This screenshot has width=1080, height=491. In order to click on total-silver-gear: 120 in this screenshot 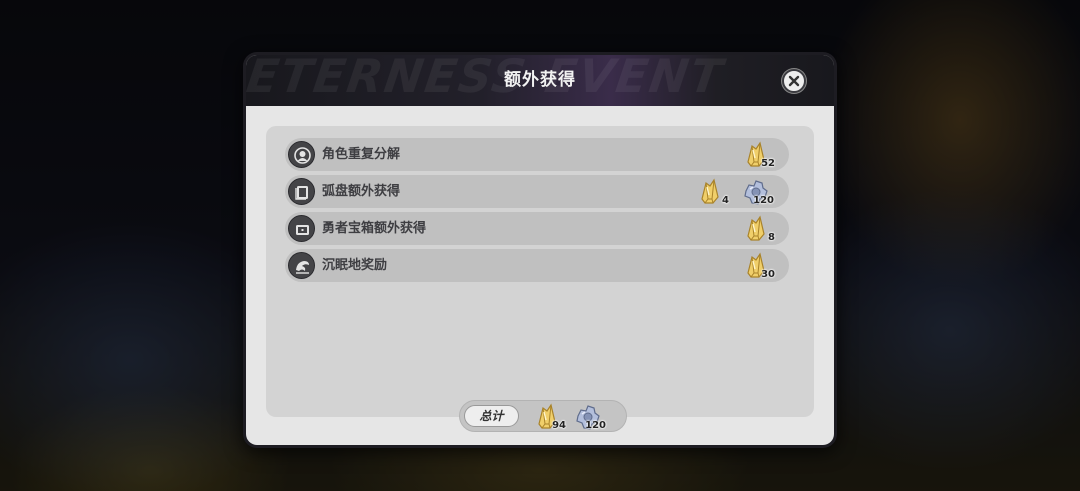, I will do `click(589, 417)`.